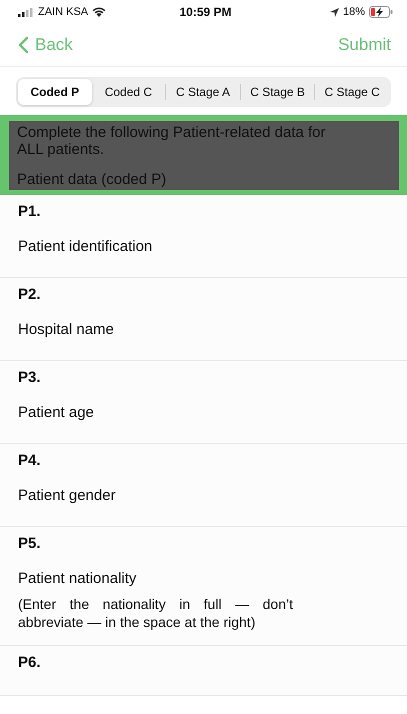  Describe the element at coordinates (30, 460) in the screenshot. I see `question-code: P4.` at that location.